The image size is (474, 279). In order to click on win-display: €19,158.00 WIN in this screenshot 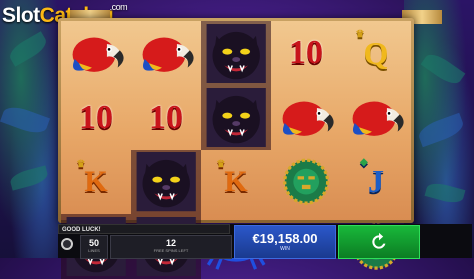, I will do `click(285, 242)`.